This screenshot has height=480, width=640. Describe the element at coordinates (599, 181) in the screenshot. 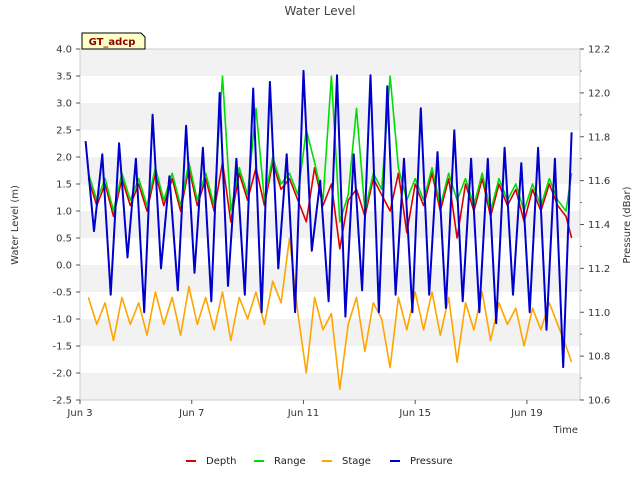

I see `y2-tick-label: 11.6` at that location.